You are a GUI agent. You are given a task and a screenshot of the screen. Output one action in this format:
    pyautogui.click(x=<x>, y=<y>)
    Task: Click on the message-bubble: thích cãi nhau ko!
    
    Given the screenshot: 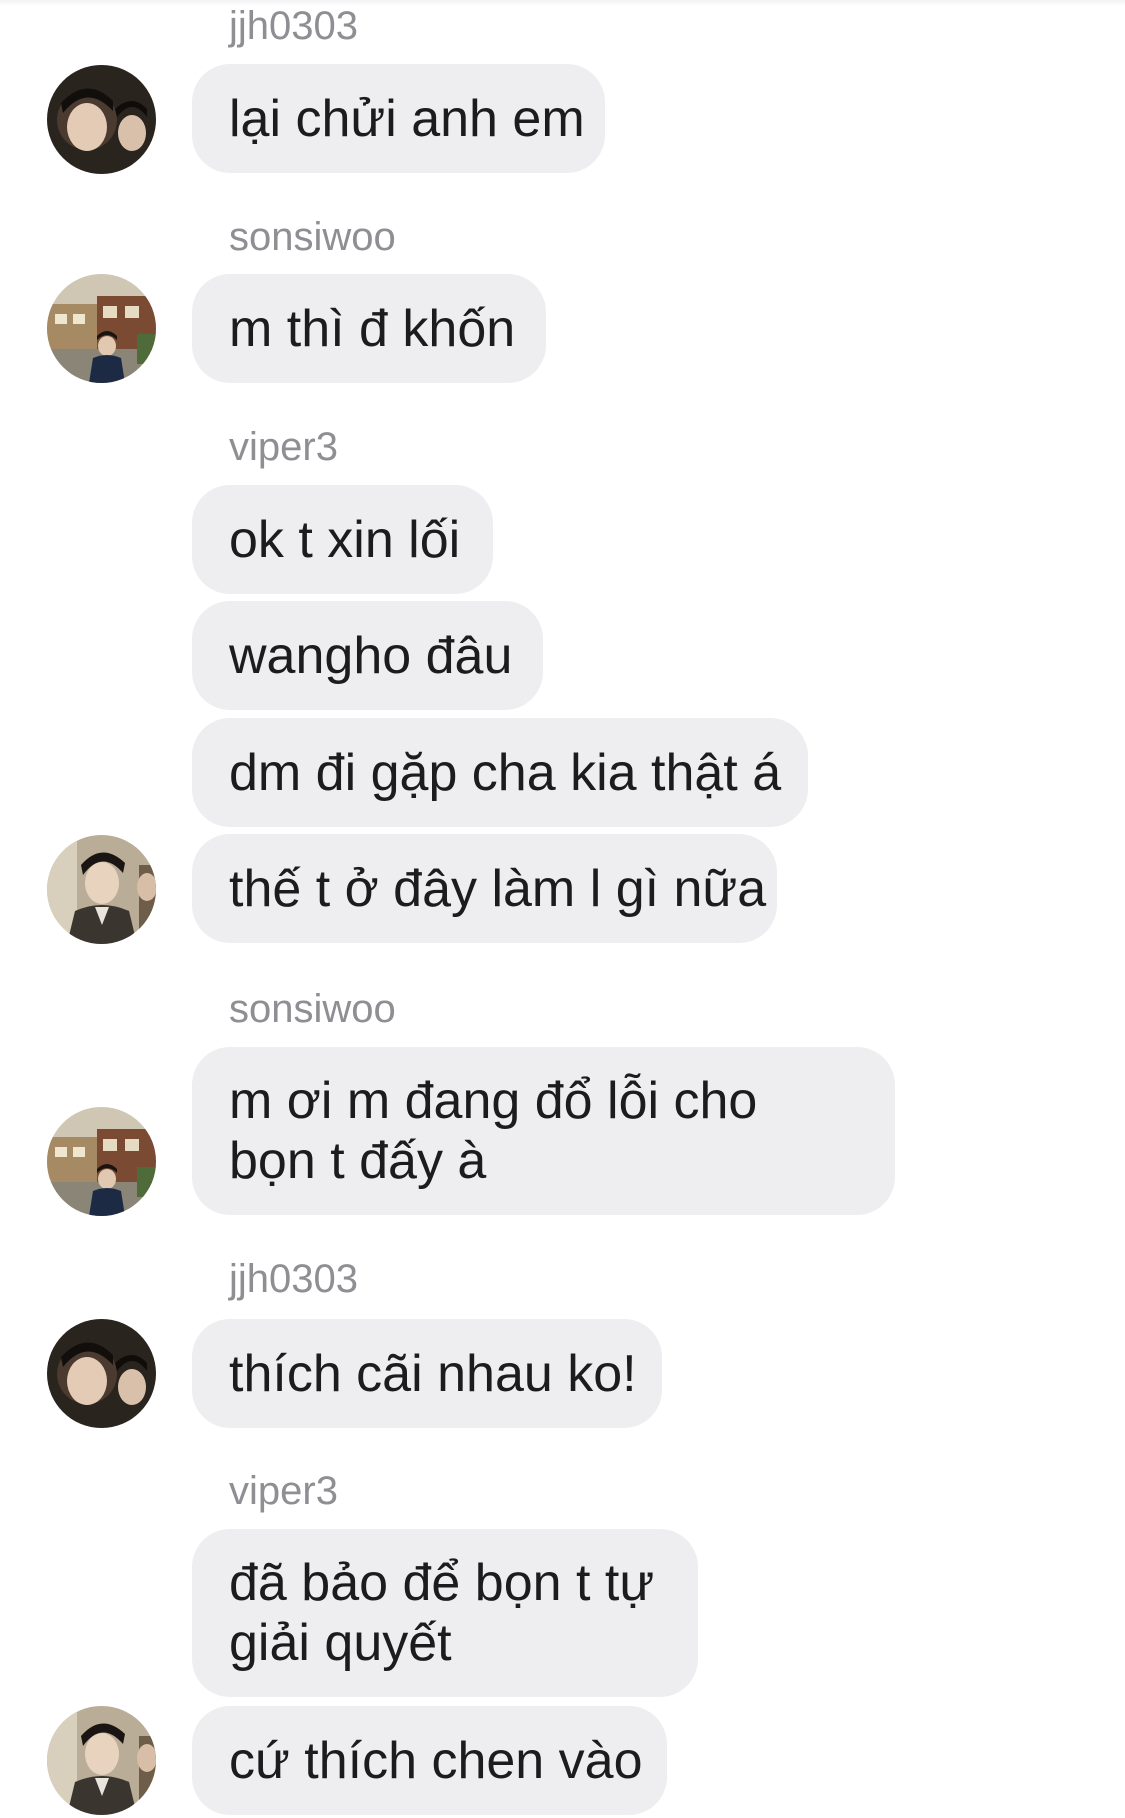 What is the action you would take?
    pyautogui.click(x=427, y=1373)
    